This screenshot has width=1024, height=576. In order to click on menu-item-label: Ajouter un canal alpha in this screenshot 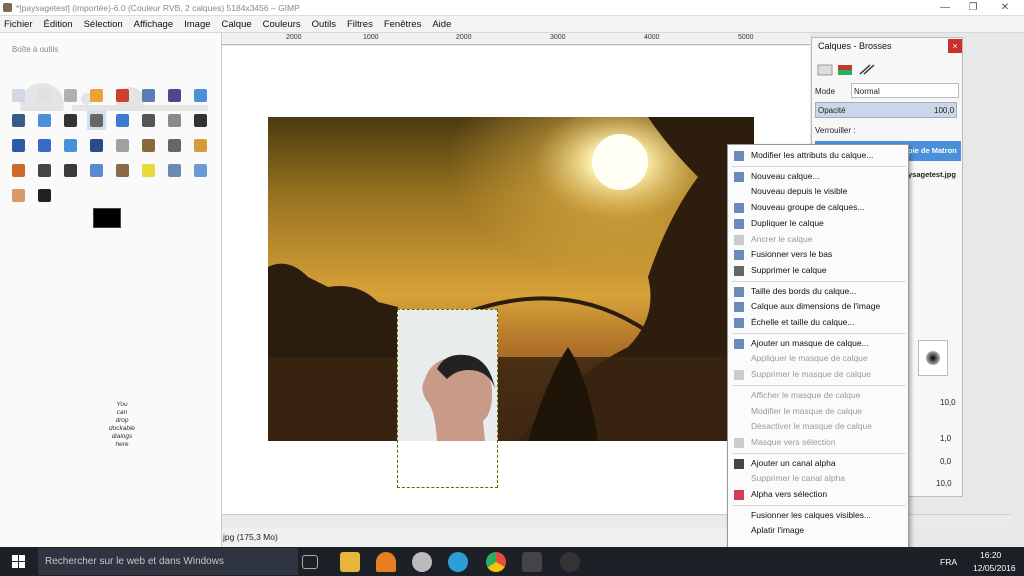, I will do `click(793, 462)`.